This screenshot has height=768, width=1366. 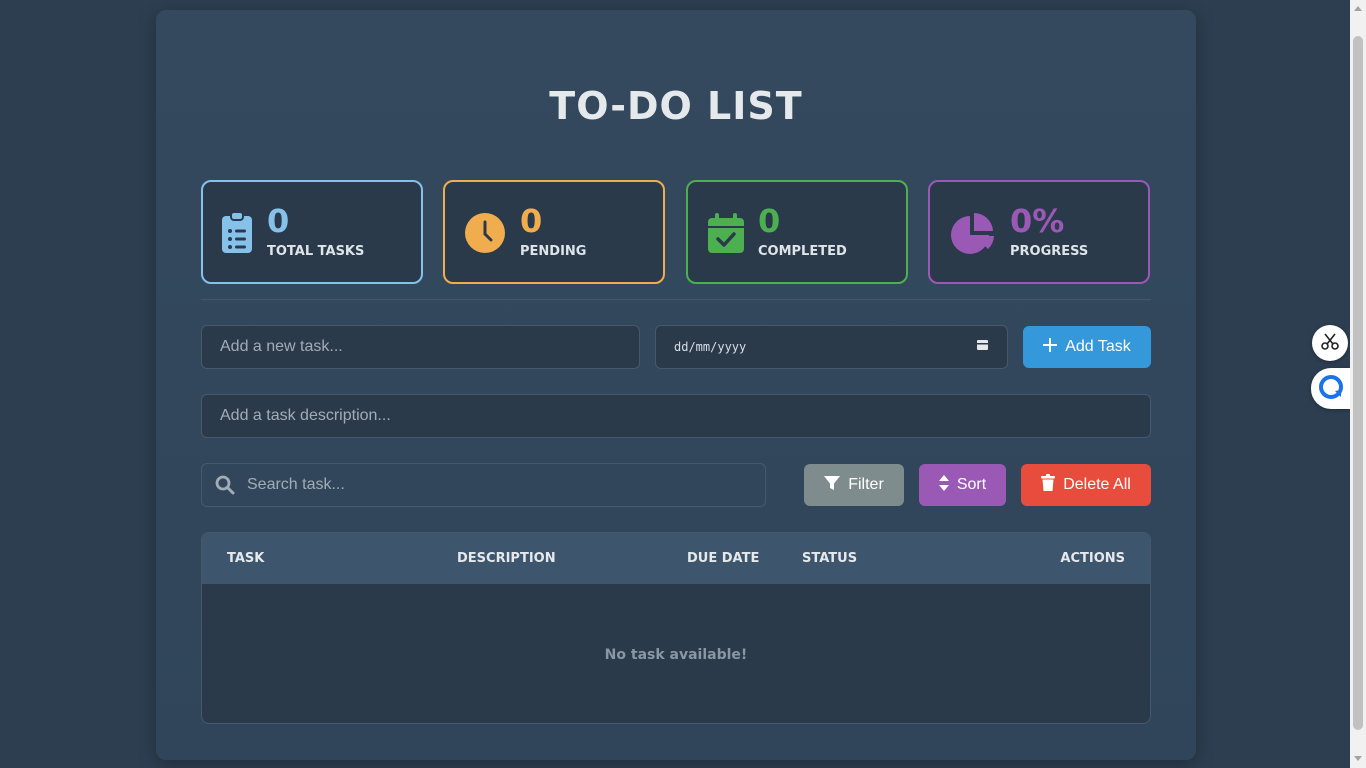 What do you see at coordinates (316, 251) in the screenshot?
I see `total-tasks-label: TOTAL TASKS` at bounding box center [316, 251].